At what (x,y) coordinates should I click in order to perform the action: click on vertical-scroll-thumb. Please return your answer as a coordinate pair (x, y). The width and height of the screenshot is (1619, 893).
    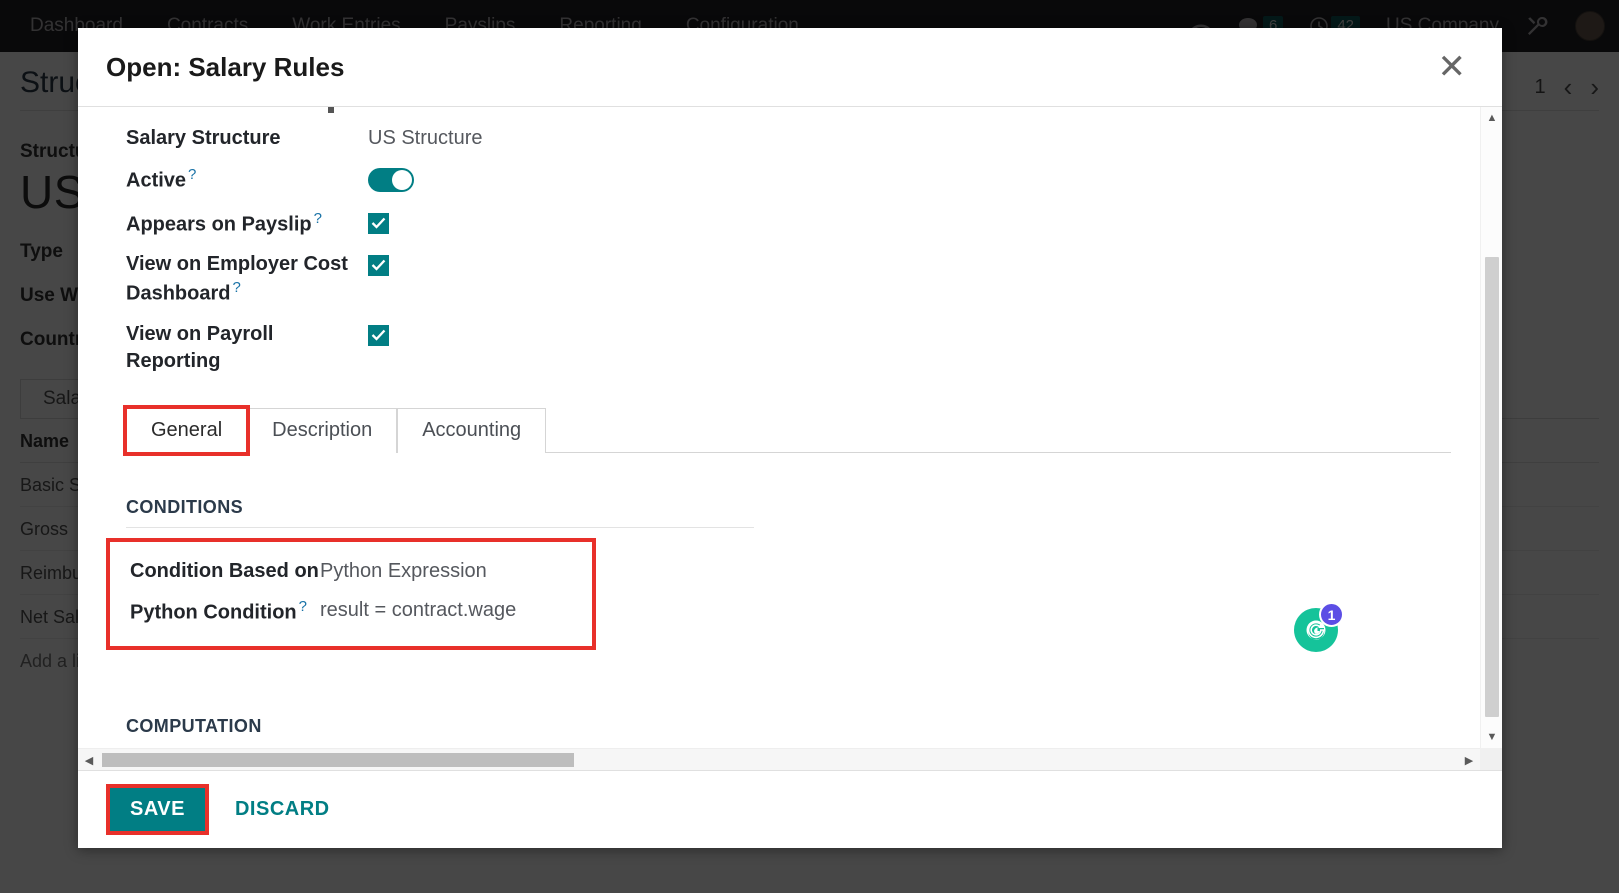
    Looking at the image, I should click on (1492, 487).